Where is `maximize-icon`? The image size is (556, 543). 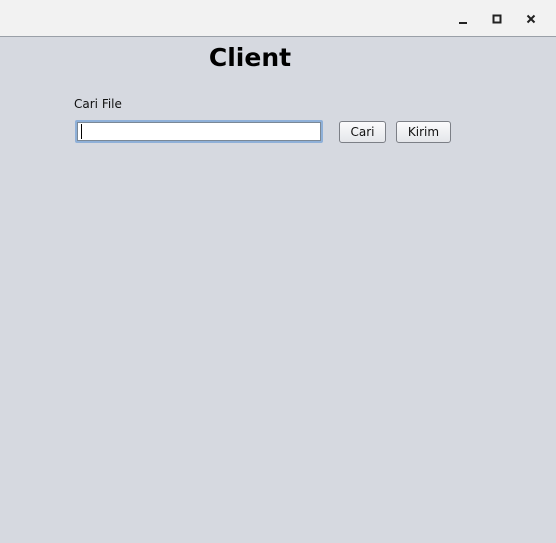
maximize-icon is located at coordinates (497, 19).